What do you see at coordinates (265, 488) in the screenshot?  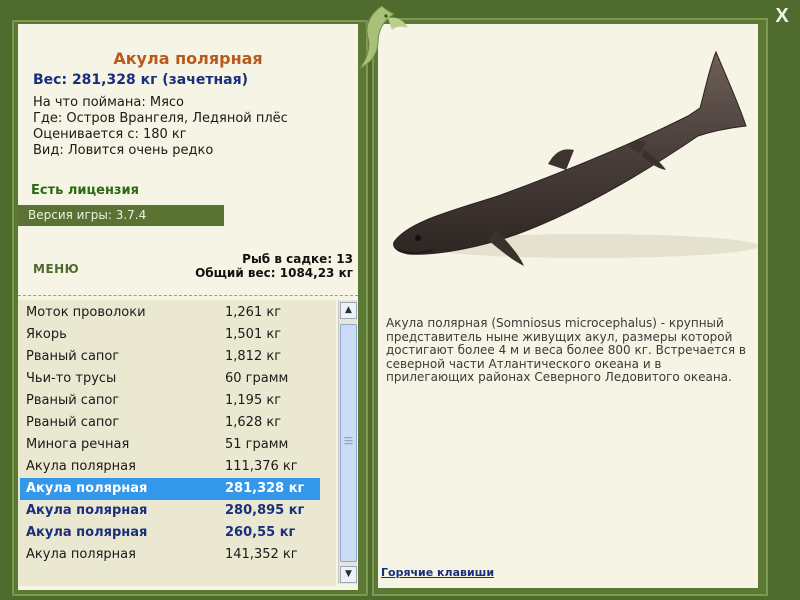 I see `catch-weight: 281,328 кг` at bounding box center [265, 488].